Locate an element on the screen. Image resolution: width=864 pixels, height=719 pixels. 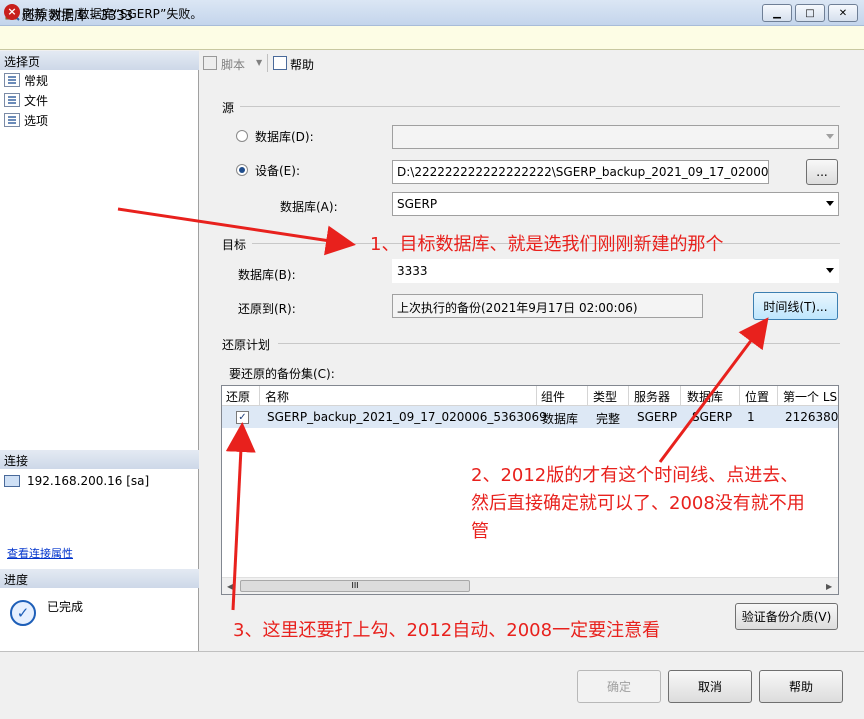
restore-to-label: 还原到(R): is located at coordinates (267, 309).